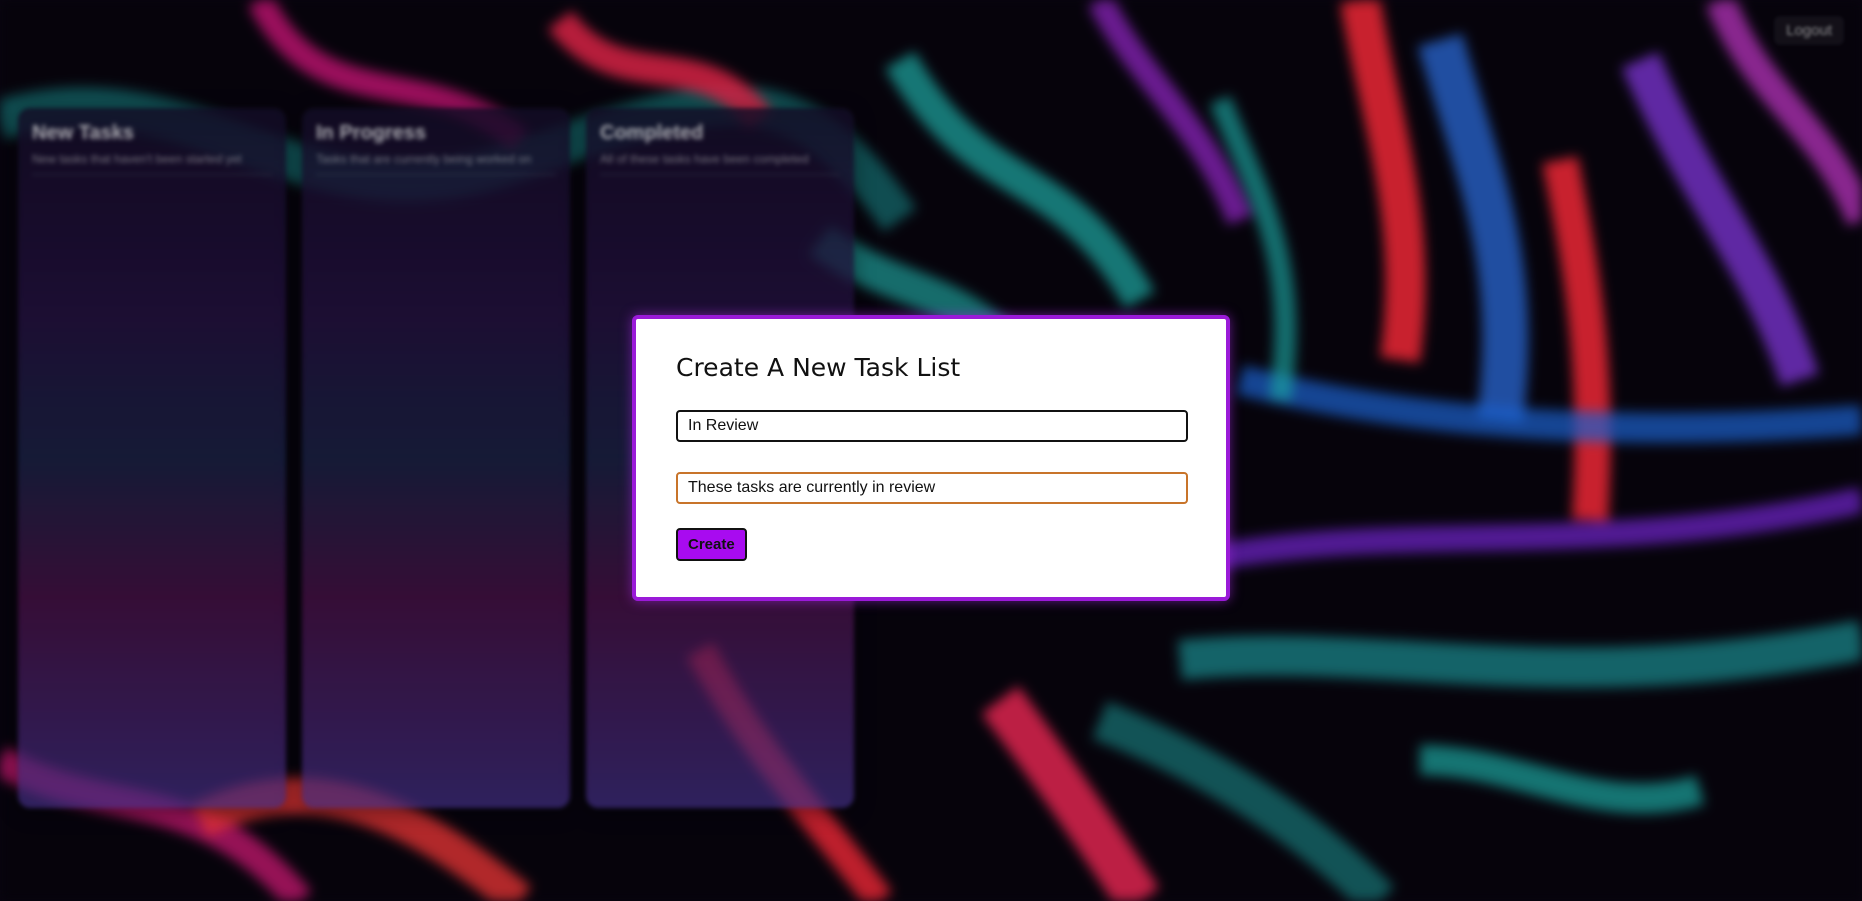 The width and height of the screenshot is (1862, 901). Describe the element at coordinates (711, 544) in the screenshot. I see `create-button: Create` at that location.